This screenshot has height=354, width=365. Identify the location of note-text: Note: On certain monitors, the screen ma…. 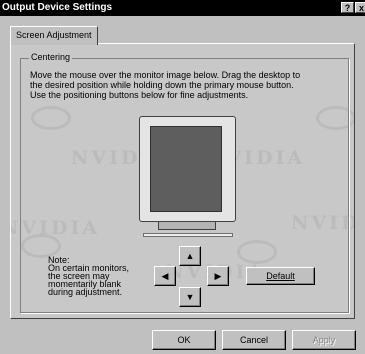
(88, 276).